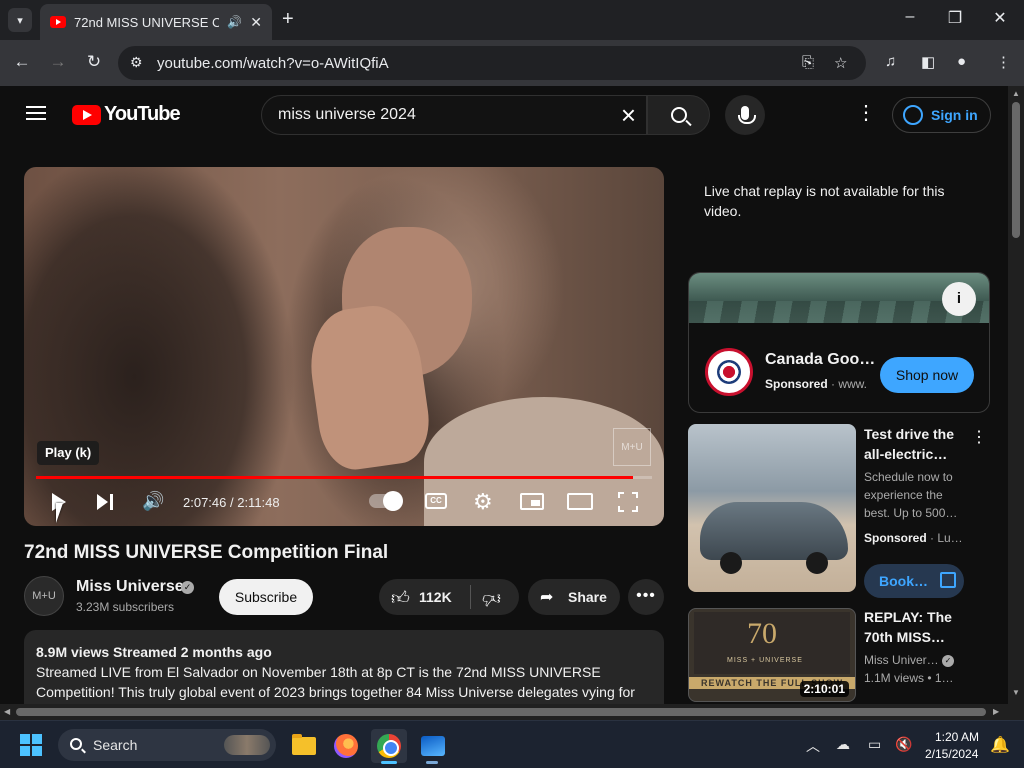  I want to click on verified-check-icon: ✓, so click(187, 587).